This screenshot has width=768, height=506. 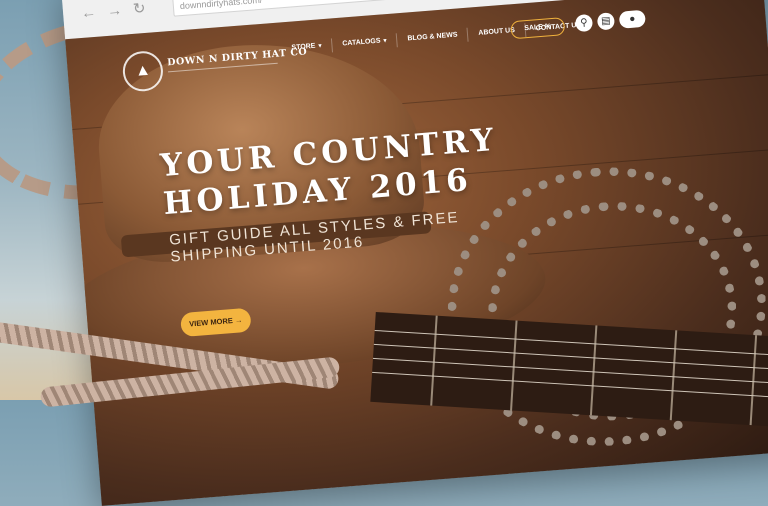 What do you see at coordinates (606, 21) in the screenshot?
I see `cart-icon: ▤` at bounding box center [606, 21].